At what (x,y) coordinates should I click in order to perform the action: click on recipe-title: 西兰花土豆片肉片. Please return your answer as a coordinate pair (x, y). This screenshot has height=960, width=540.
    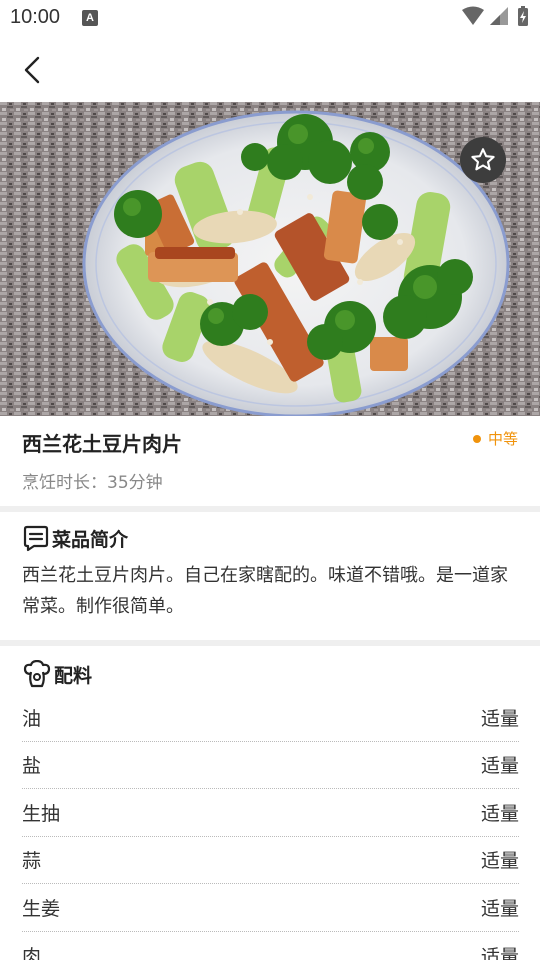
    Looking at the image, I should click on (102, 444).